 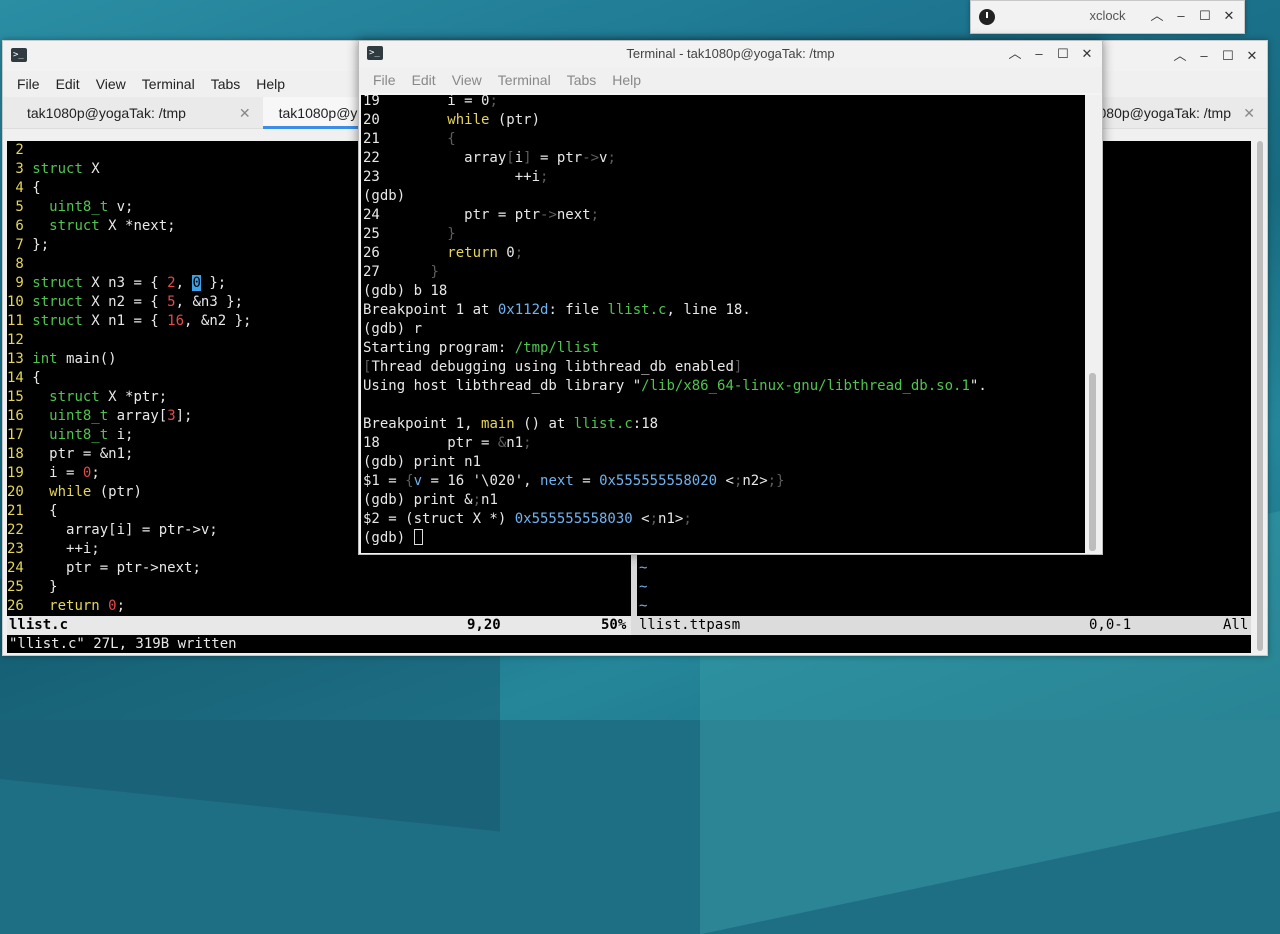 What do you see at coordinates (91, 435) in the screenshot?
I see `code-text: uint8_t i;` at bounding box center [91, 435].